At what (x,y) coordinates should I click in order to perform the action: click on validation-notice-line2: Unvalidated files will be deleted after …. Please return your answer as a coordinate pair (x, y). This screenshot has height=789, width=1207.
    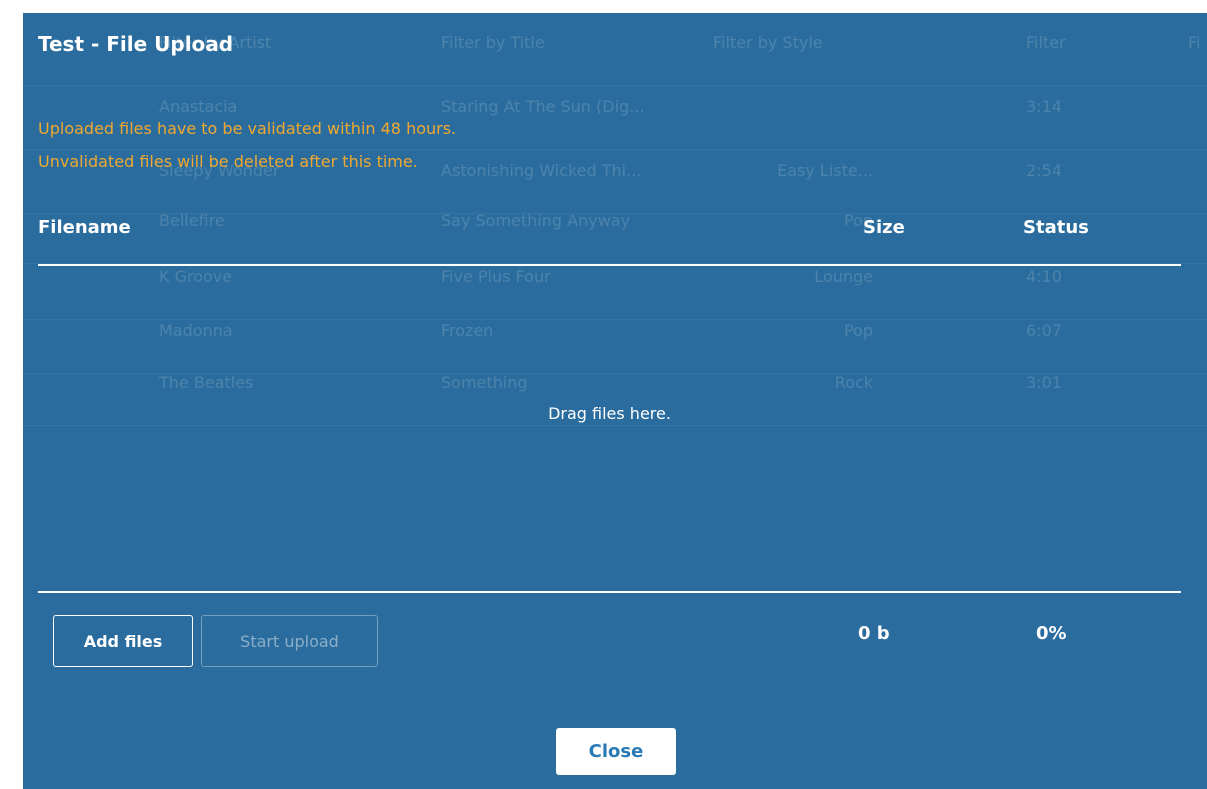
    Looking at the image, I should click on (228, 161).